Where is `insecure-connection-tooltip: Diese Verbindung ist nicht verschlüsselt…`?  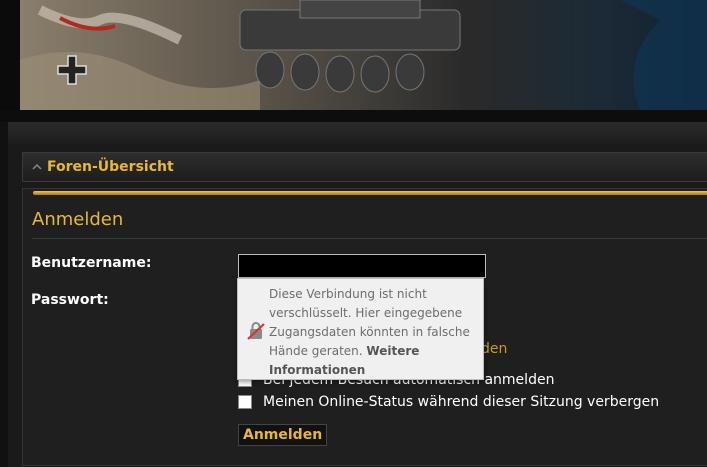 insecure-connection-tooltip: Diese Verbindung ist nicht verschlüsselt… is located at coordinates (360, 329).